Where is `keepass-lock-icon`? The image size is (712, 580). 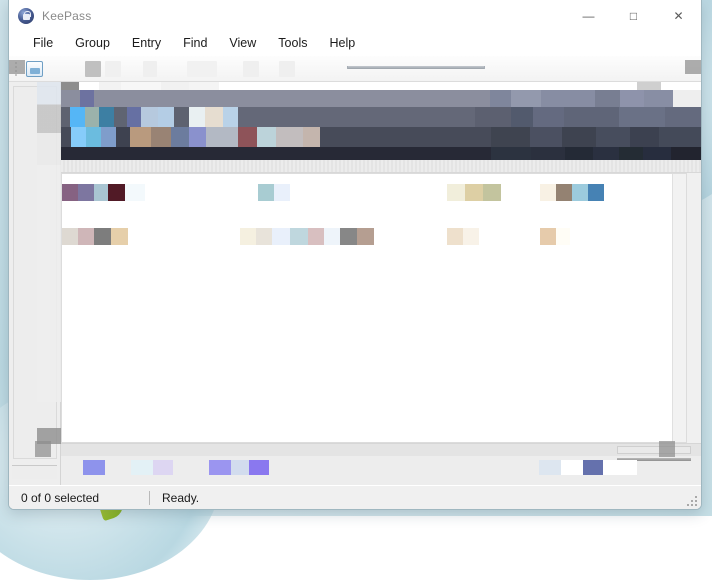 keepass-lock-icon is located at coordinates (26, 16).